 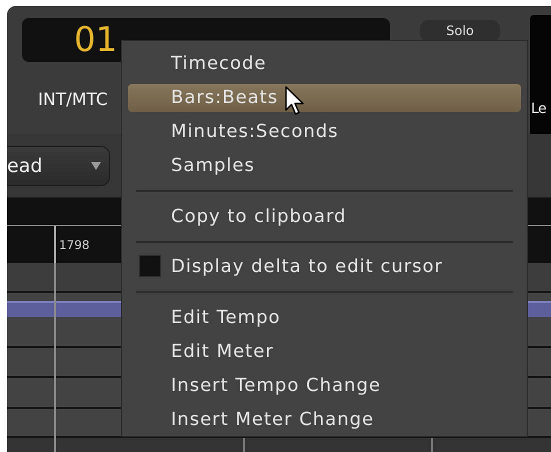 What do you see at coordinates (295, 101) in the screenshot?
I see `mouse-pointer-icon` at bounding box center [295, 101].